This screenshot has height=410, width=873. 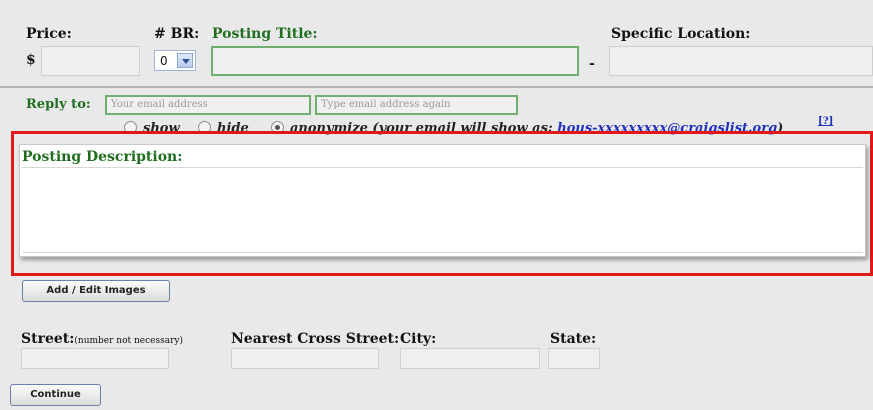 I want to click on title-location-dash: -, so click(x=592, y=64).